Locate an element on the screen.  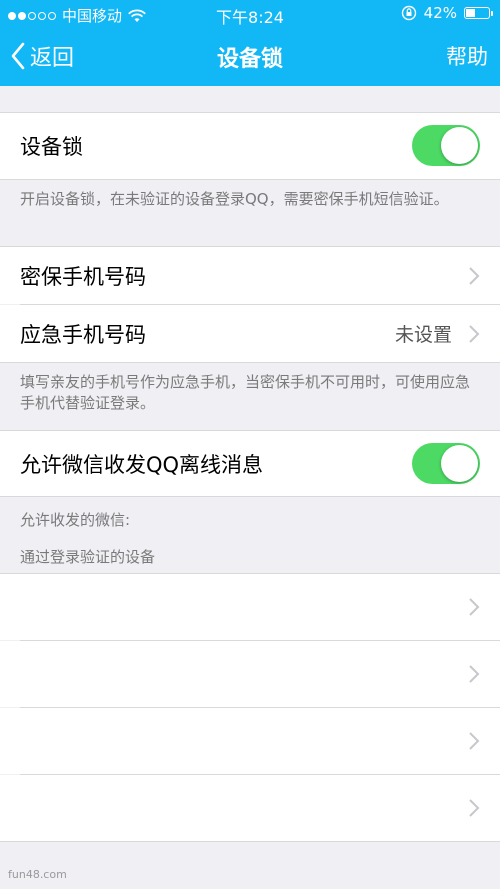
wechat-row: 允许微信收发QQ离线消息 is located at coordinates (250, 463).